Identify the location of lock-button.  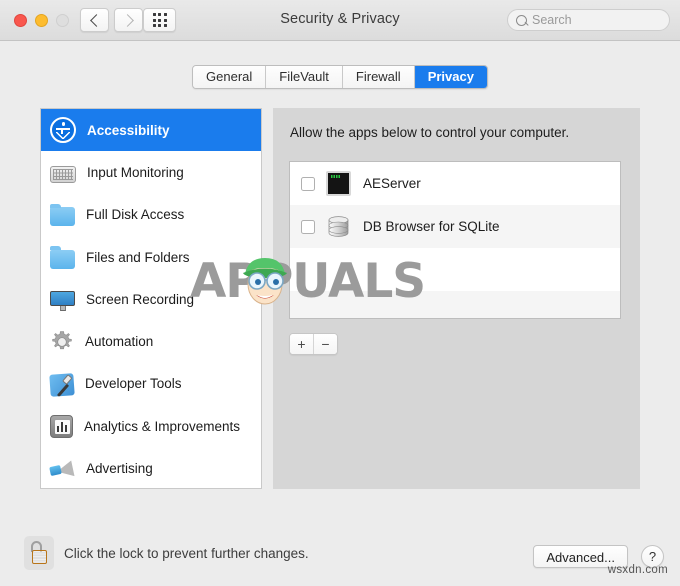
(39, 553).